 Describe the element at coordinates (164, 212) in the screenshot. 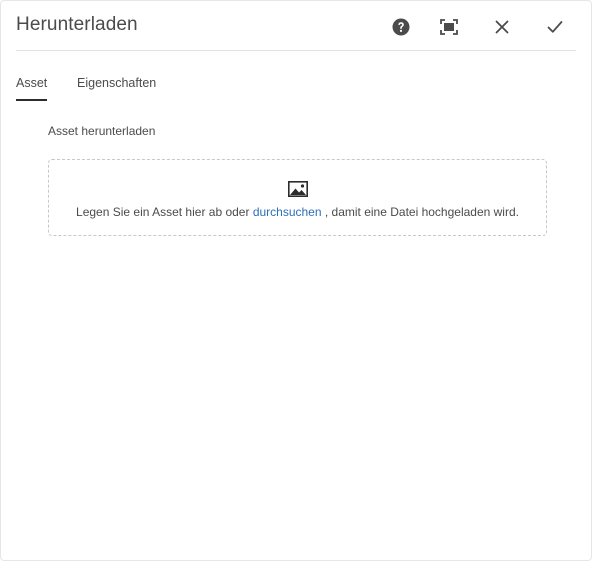

I see `dropzone-text-before: Legen Sie ein Asset hier ab oder` at that location.